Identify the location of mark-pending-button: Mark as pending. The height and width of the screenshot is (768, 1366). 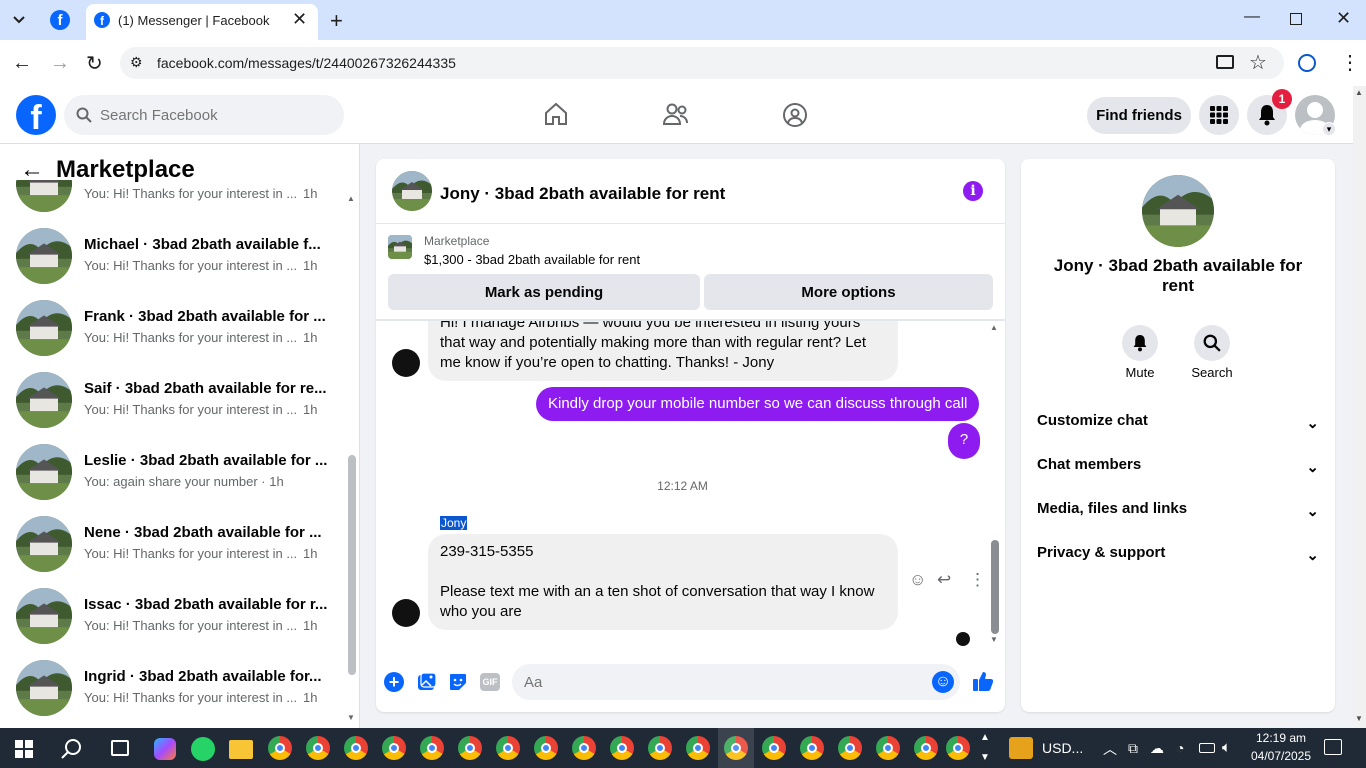
(544, 292).